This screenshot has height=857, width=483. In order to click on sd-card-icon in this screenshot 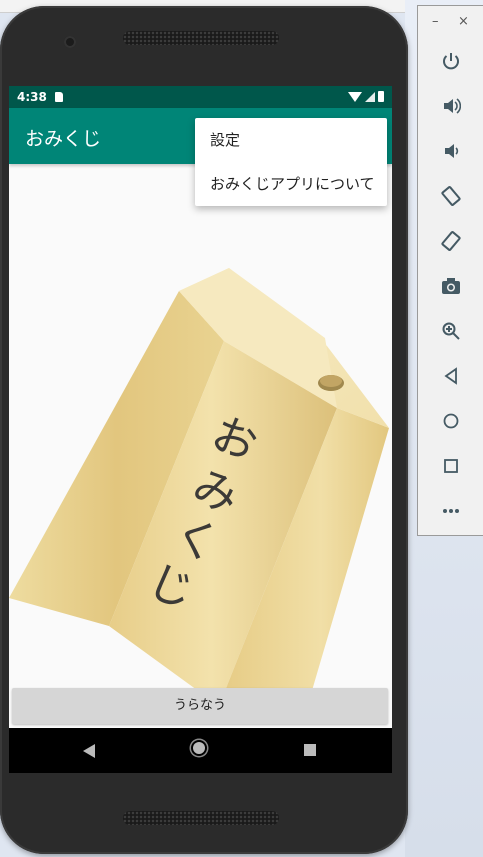, I will do `click(59, 97)`.